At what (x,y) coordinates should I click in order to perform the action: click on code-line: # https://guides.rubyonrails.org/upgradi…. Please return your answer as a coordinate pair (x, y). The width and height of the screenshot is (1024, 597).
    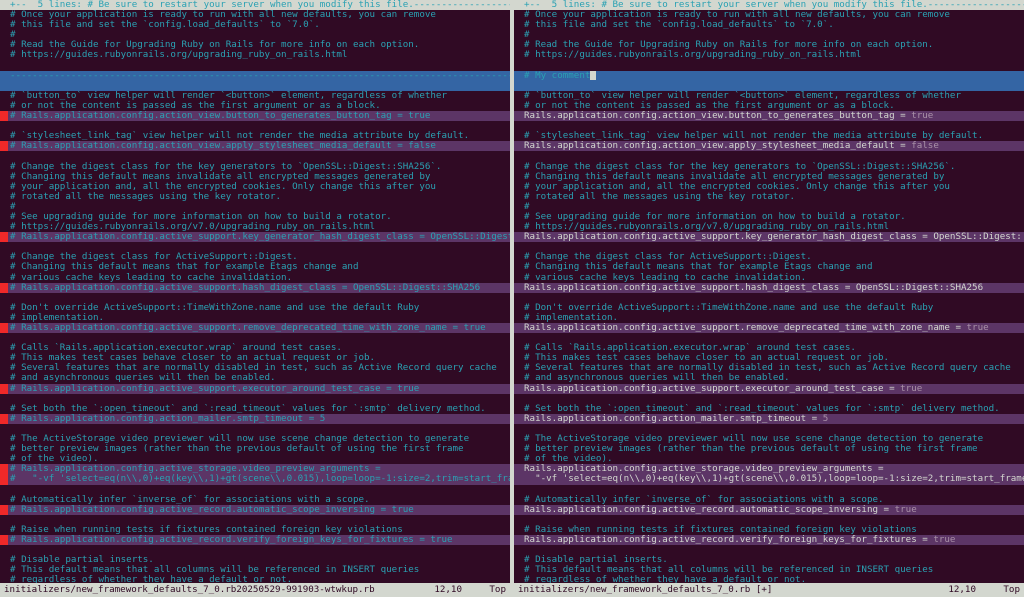
    Looking at the image, I should click on (769, 55).